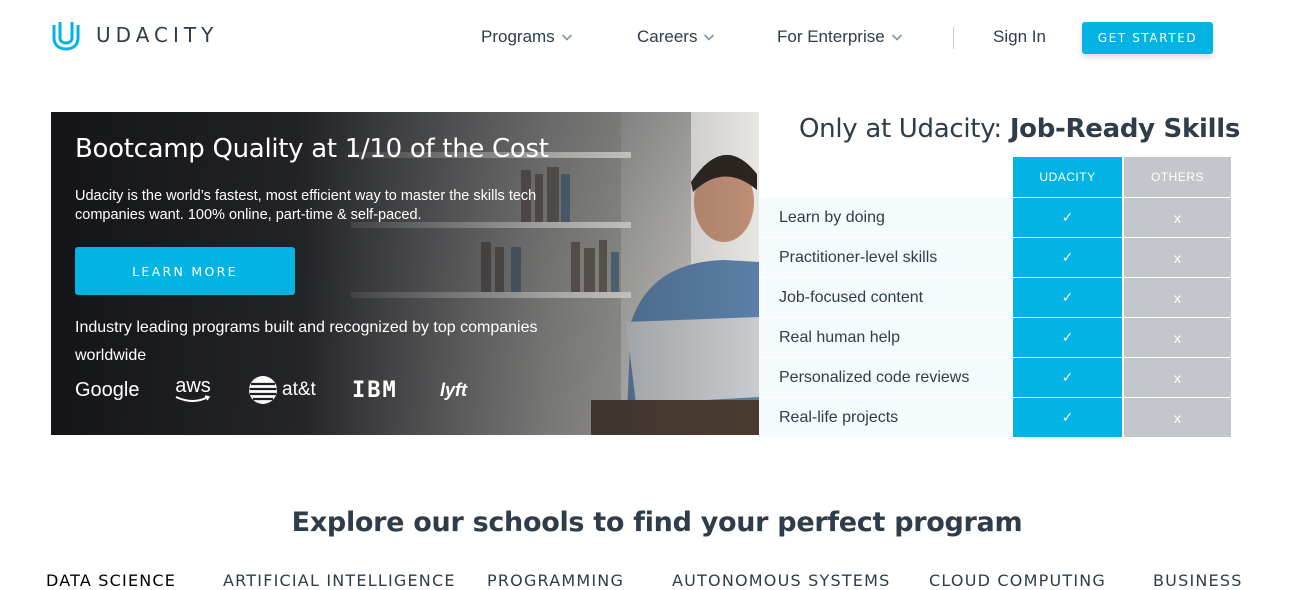 This screenshot has width=1314, height=590. Describe the element at coordinates (885, 377) in the screenshot. I see `row-label: Personalized code reviews` at that location.